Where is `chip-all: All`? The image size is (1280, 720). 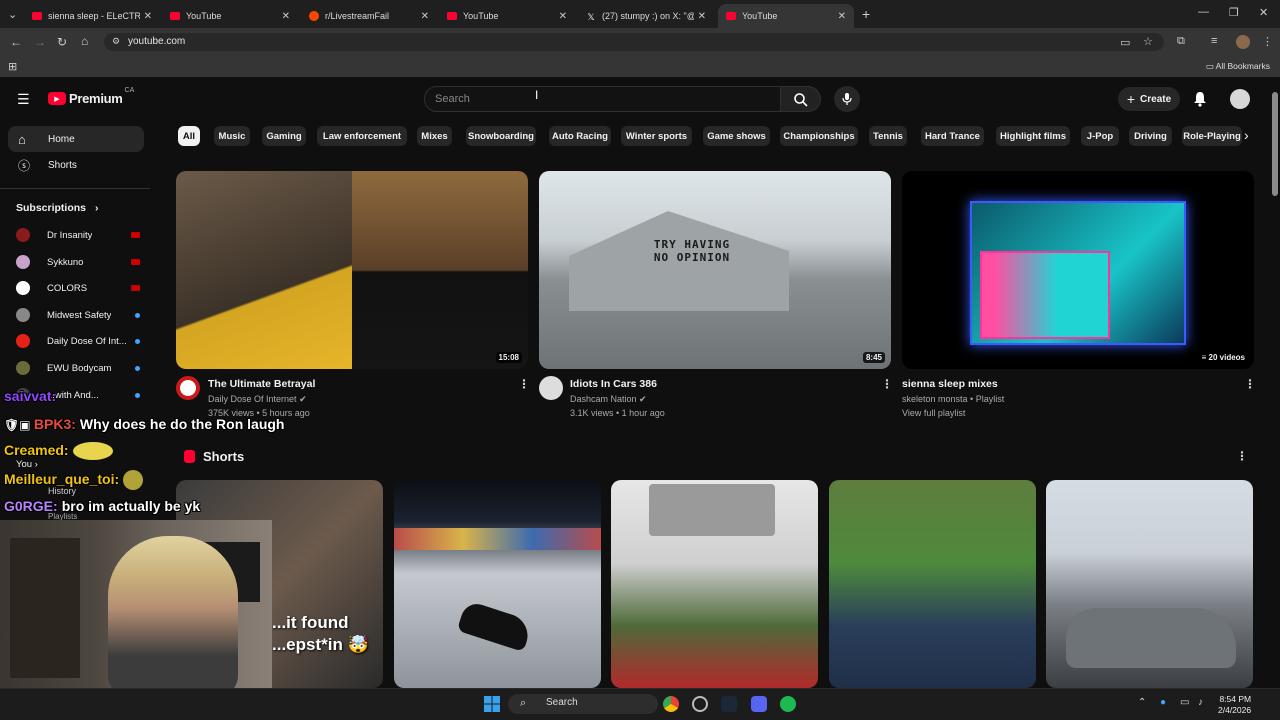
chip-all: All is located at coordinates (189, 136).